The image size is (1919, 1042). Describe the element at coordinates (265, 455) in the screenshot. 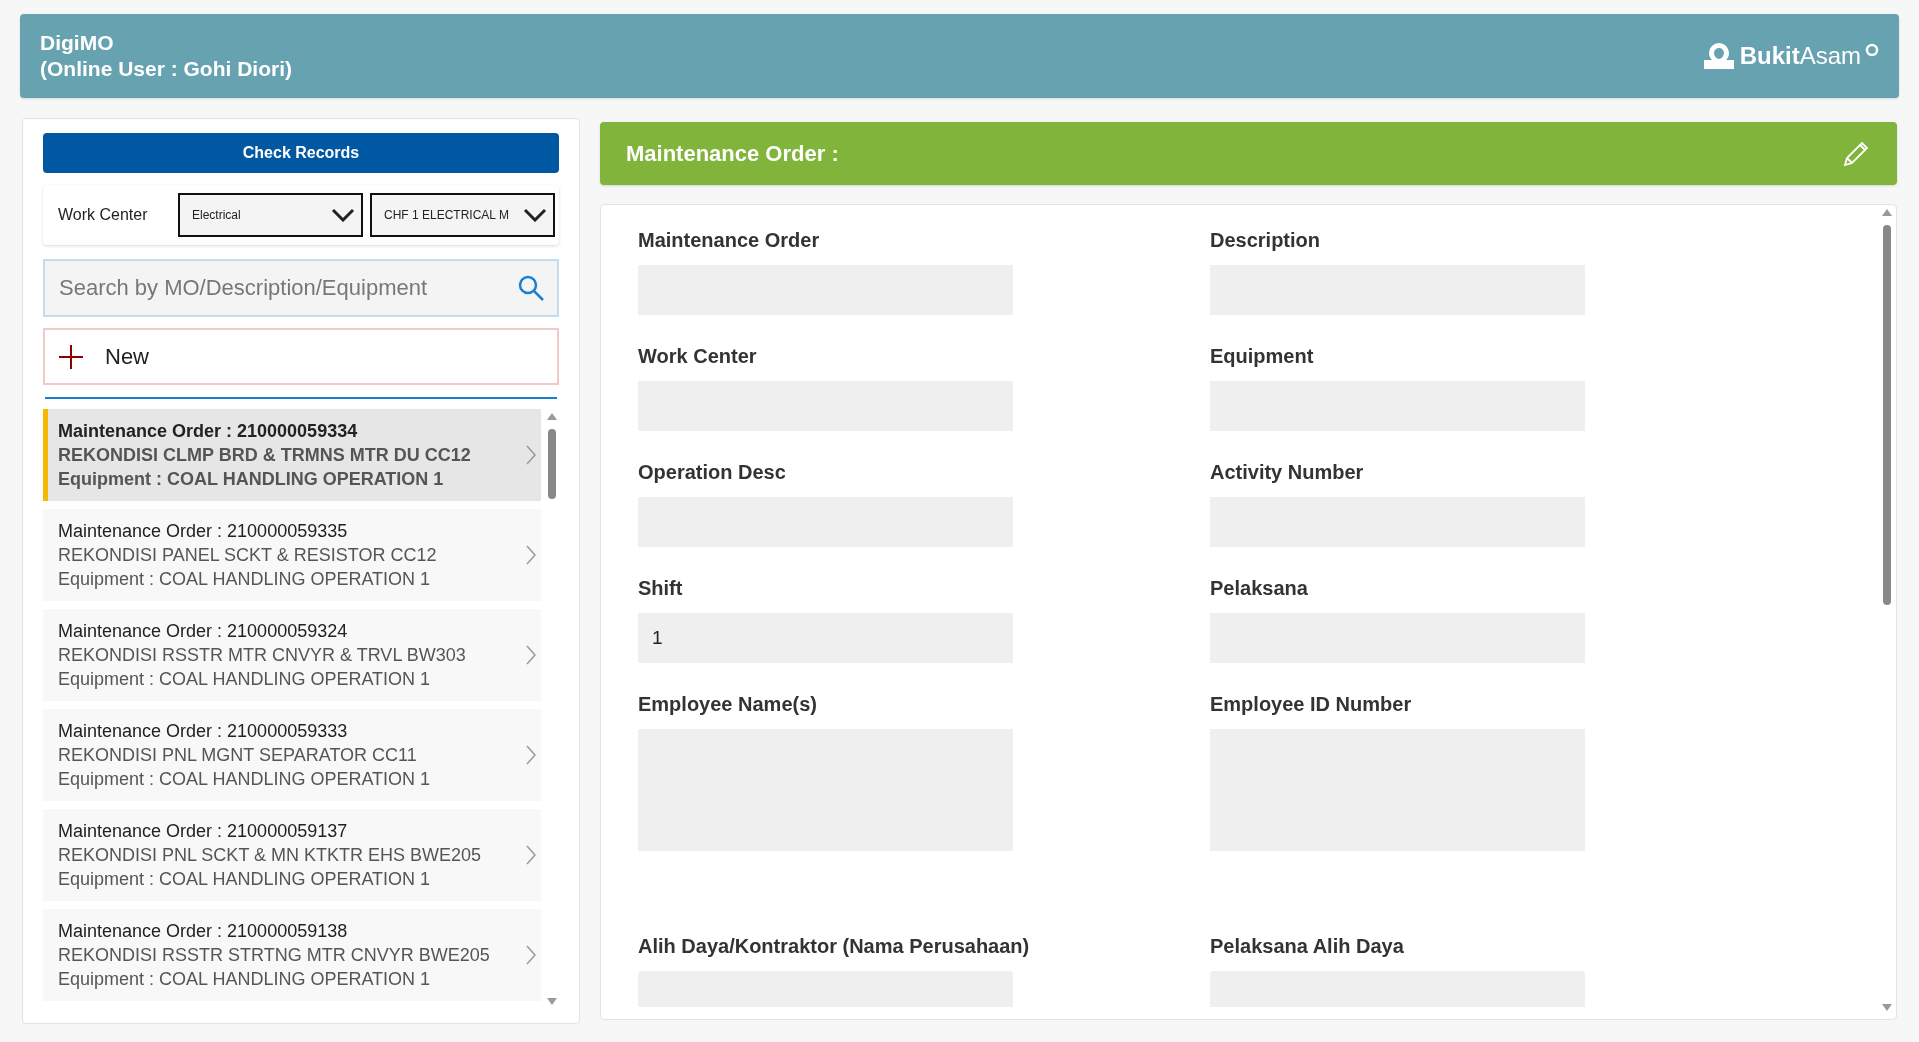

I see `order-description: REKONDISI CLMP BRD & TRMNS MTR DU CC12` at that location.